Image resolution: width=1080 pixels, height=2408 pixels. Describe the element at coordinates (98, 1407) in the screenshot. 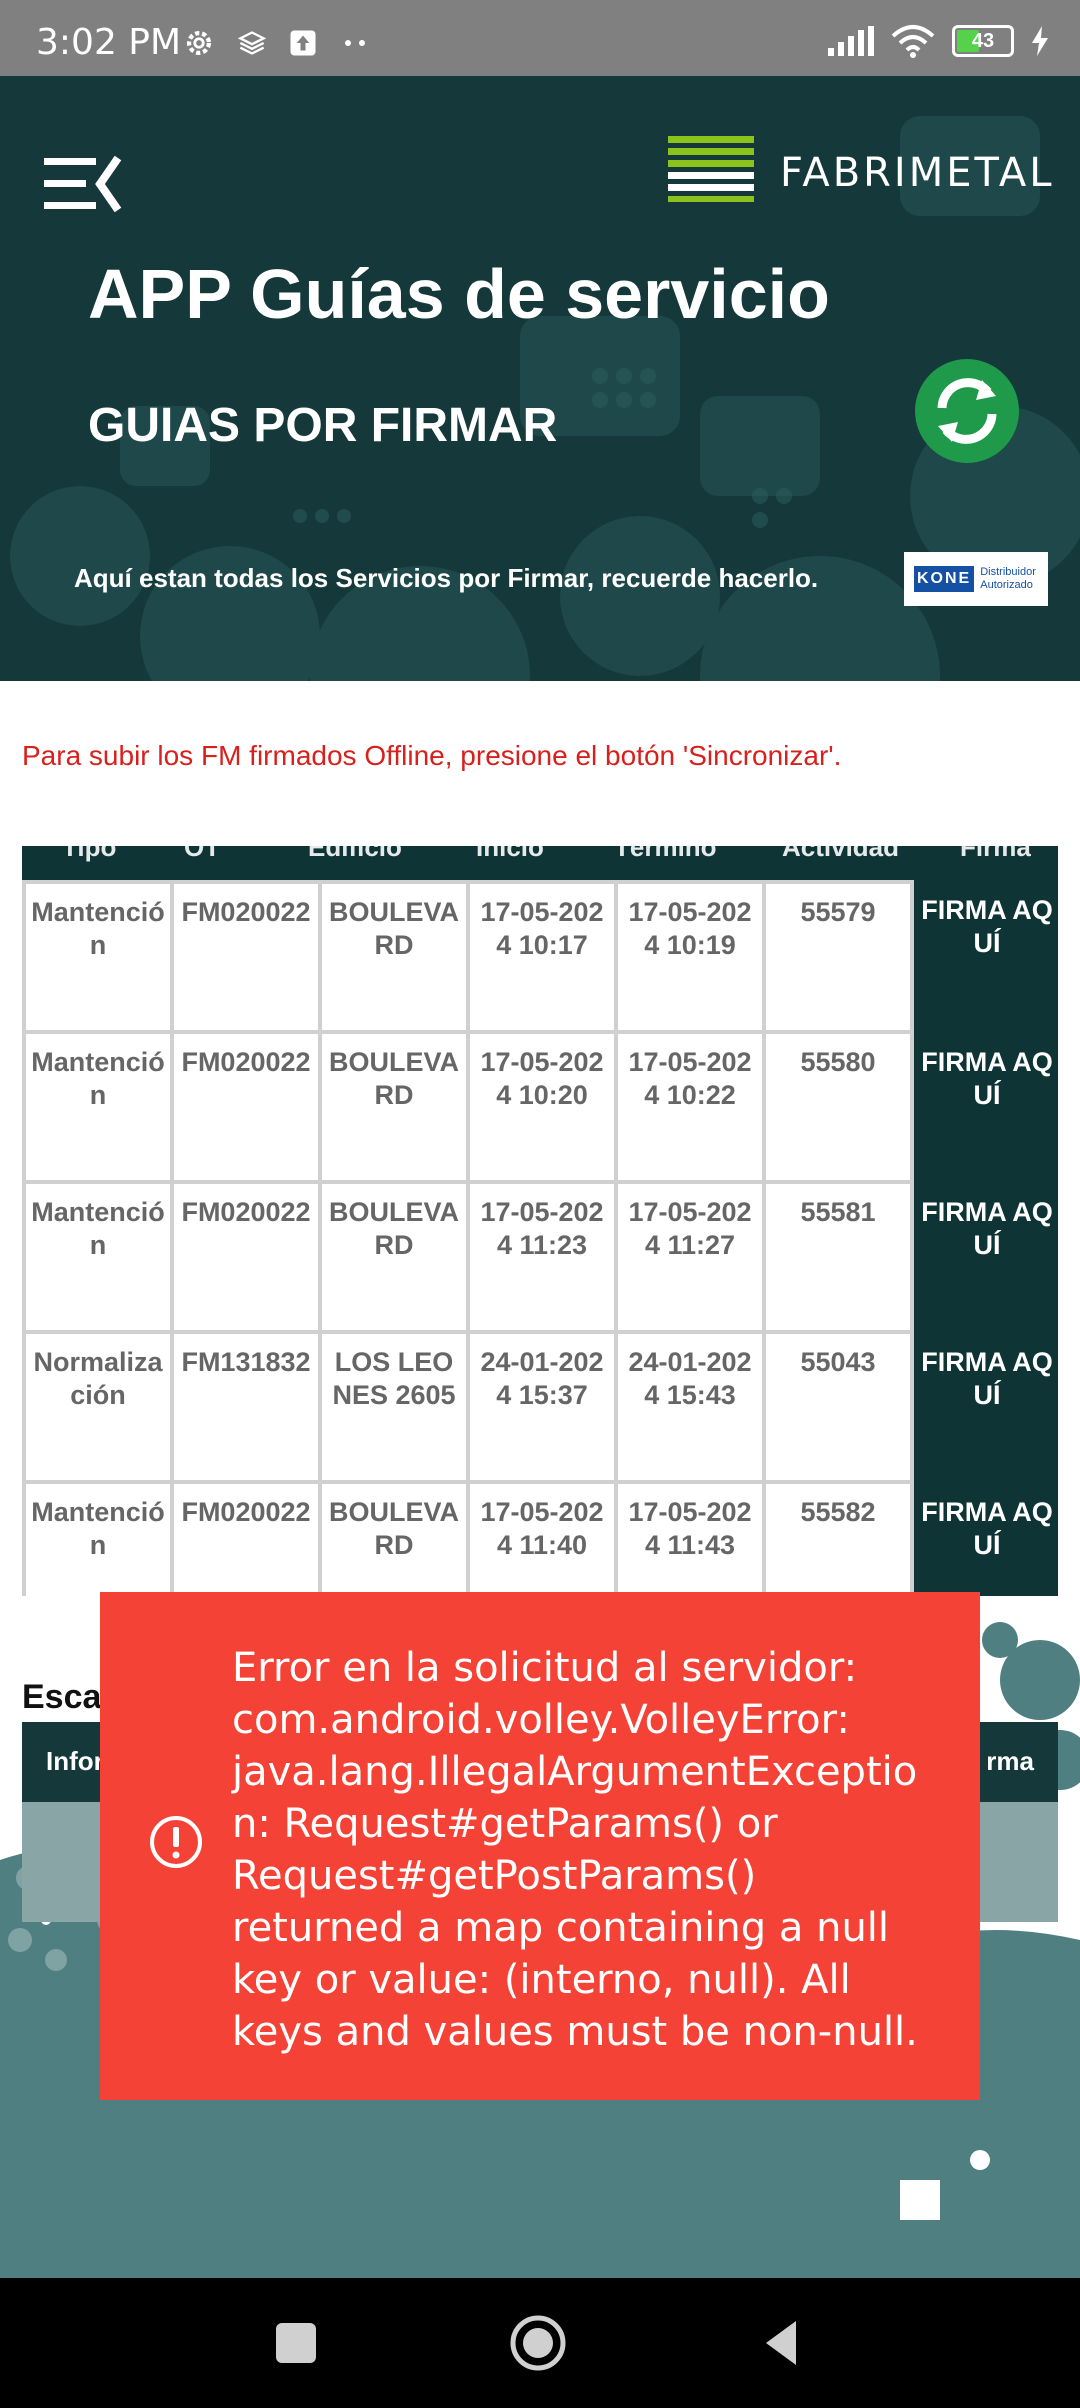

I see `cell-tipo: Normalización` at that location.